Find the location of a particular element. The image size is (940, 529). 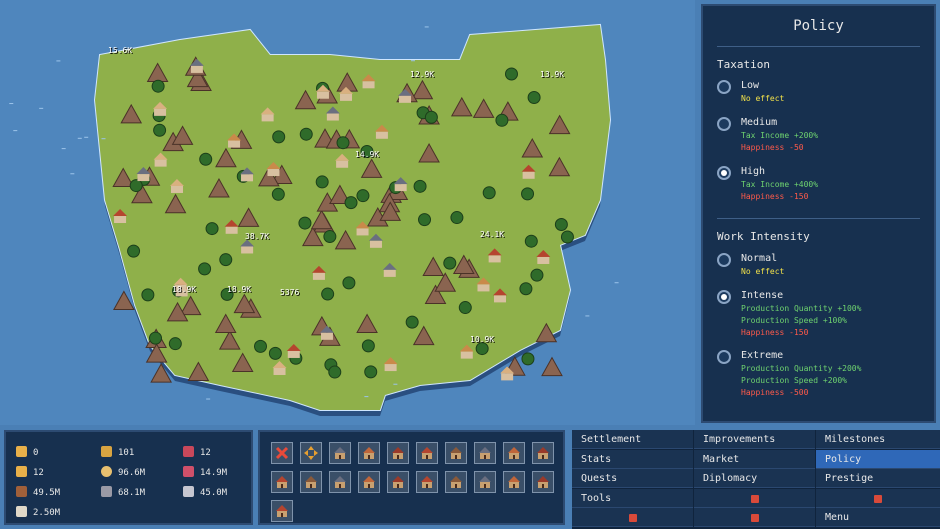

resource-value: 96.6M is located at coordinates (132, 473).